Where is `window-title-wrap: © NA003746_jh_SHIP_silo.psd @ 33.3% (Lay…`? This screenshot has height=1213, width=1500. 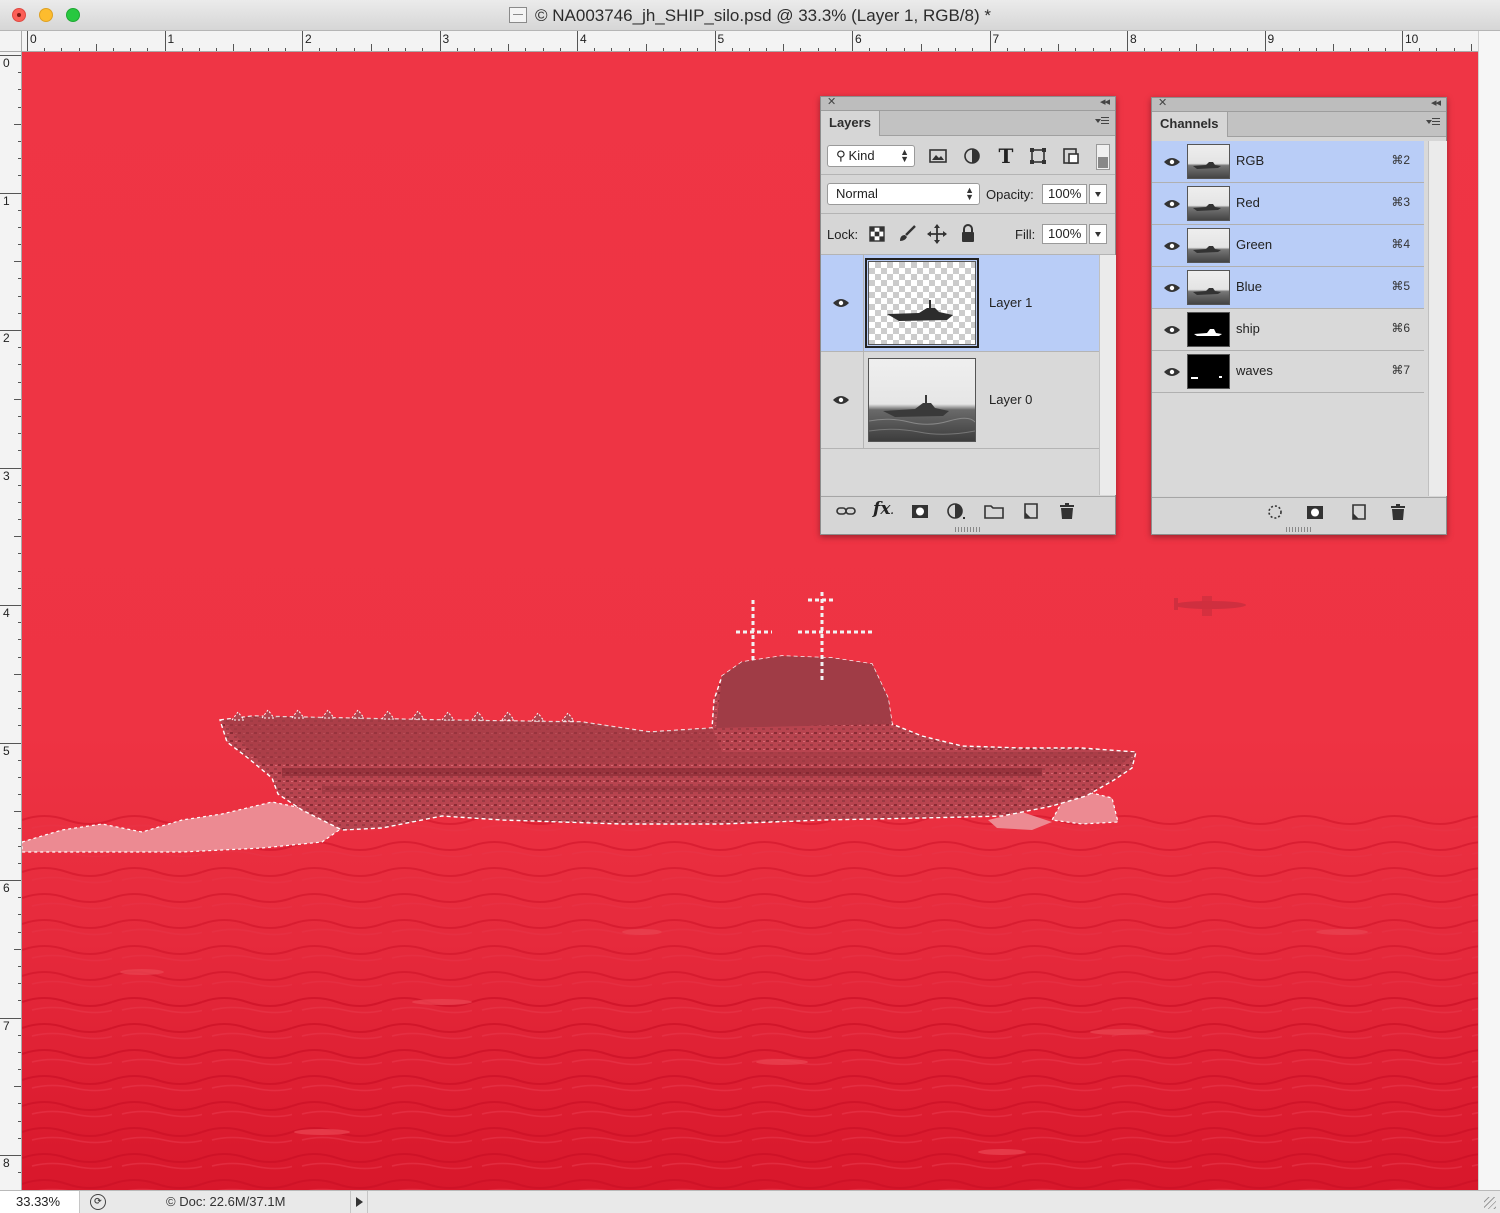 window-title-wrap: © NA003746_jh_SHIP_silo.psd @ 33.3% (Lay… is located at coordinates (750, 15).